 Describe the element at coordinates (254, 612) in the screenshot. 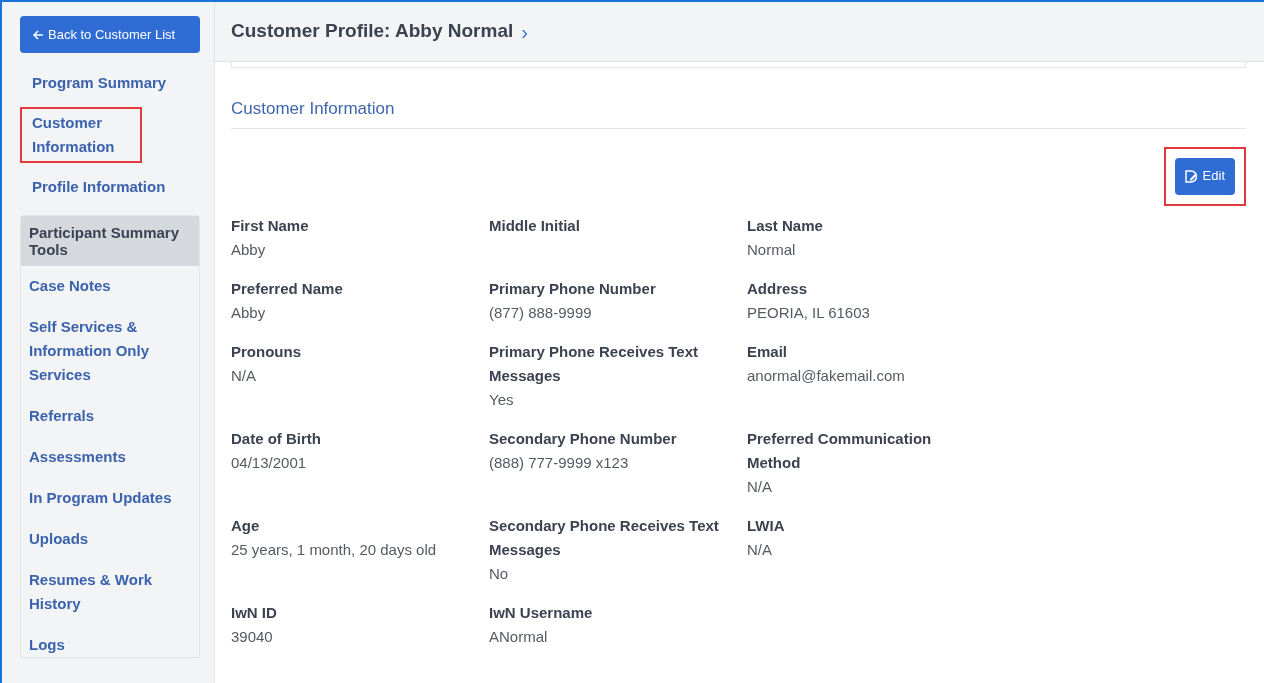

I see `field-label: IwN ID` at that location.